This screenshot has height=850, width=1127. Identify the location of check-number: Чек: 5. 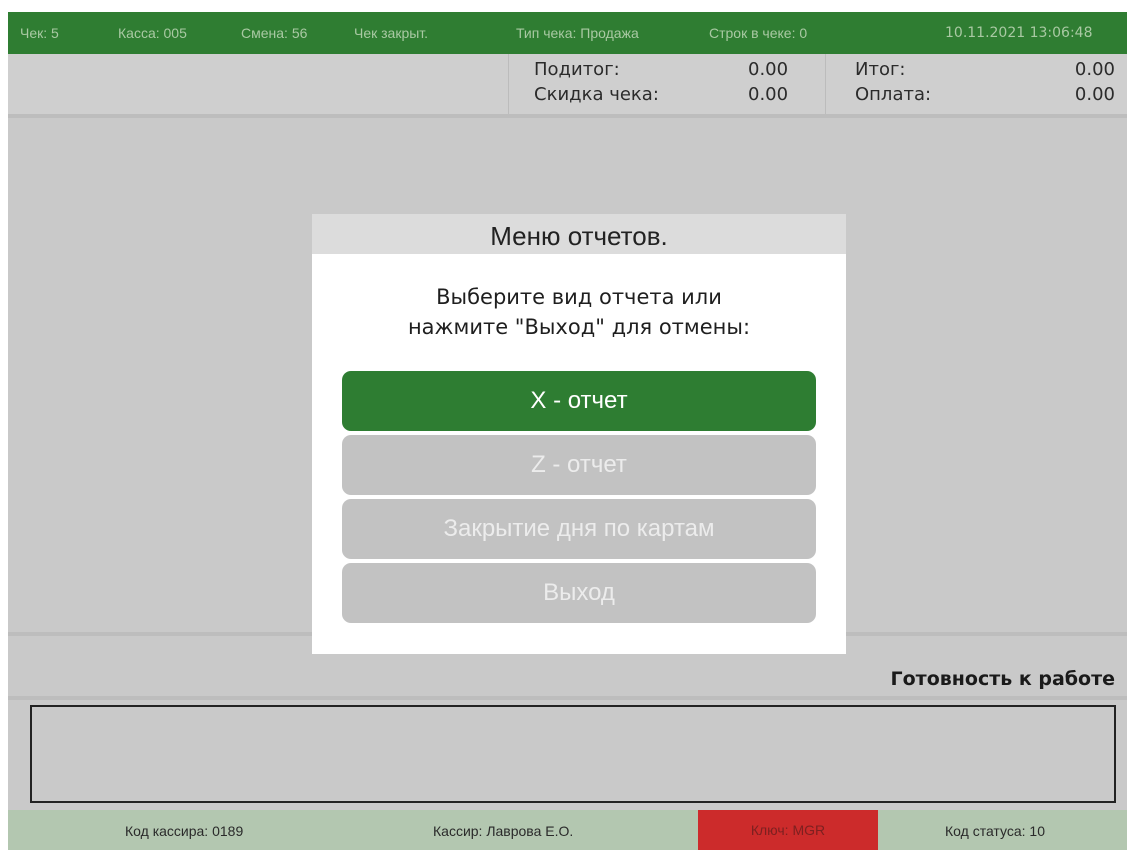
(39, 33).